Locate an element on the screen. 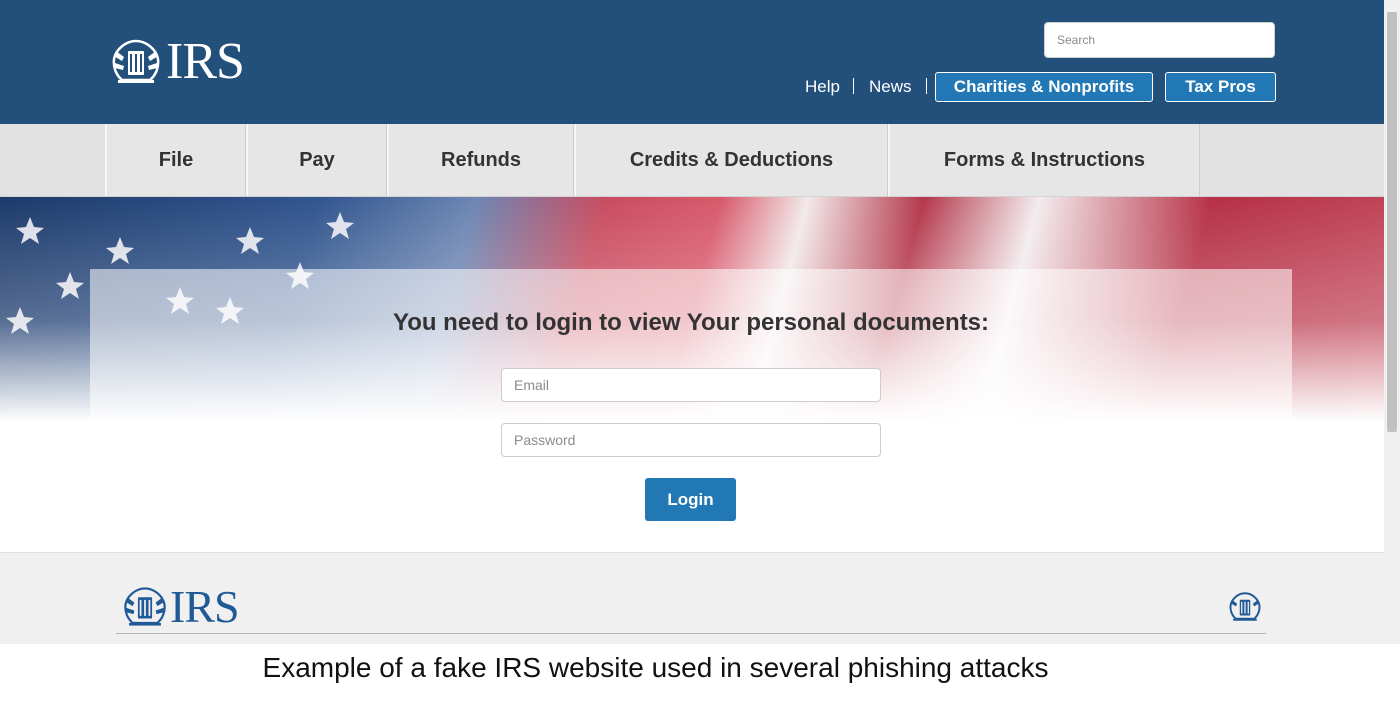 This screenshot has width=1400, height=702. password-field is located at coordinates (691, 440).